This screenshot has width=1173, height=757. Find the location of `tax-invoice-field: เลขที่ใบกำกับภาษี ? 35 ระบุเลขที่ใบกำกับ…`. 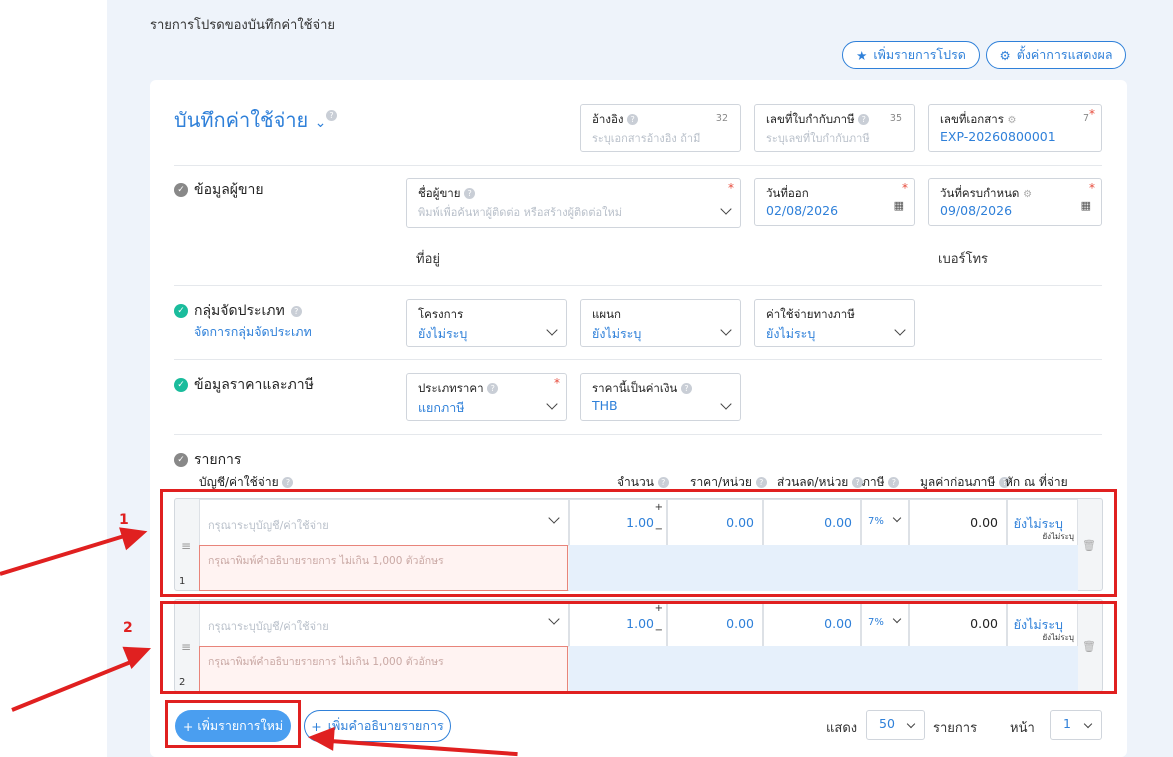

tax-invoice-field: เลขที่ใบกำกับภาษี ? 35 ระบุเลขที่ใบกำกับ… is located at coordinates (834, 128).